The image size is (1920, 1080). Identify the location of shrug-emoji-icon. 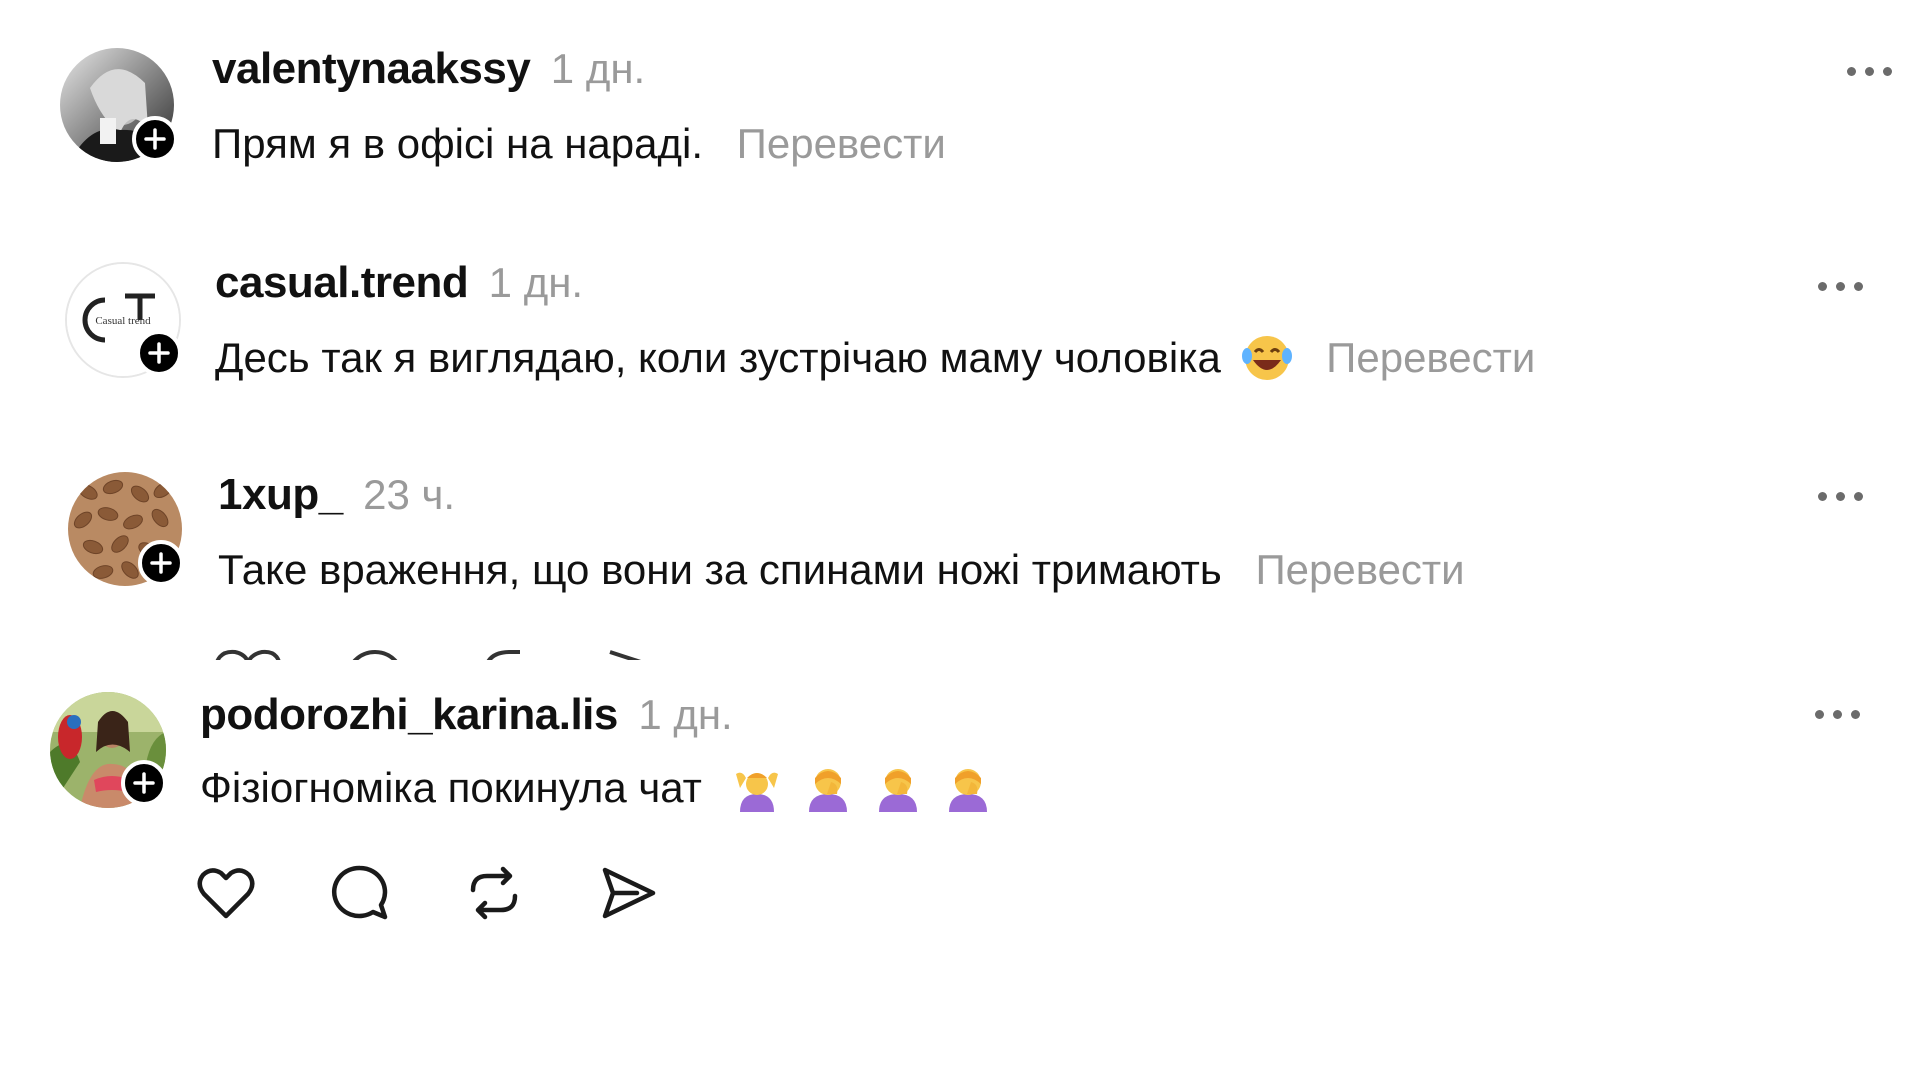
(757, 793).